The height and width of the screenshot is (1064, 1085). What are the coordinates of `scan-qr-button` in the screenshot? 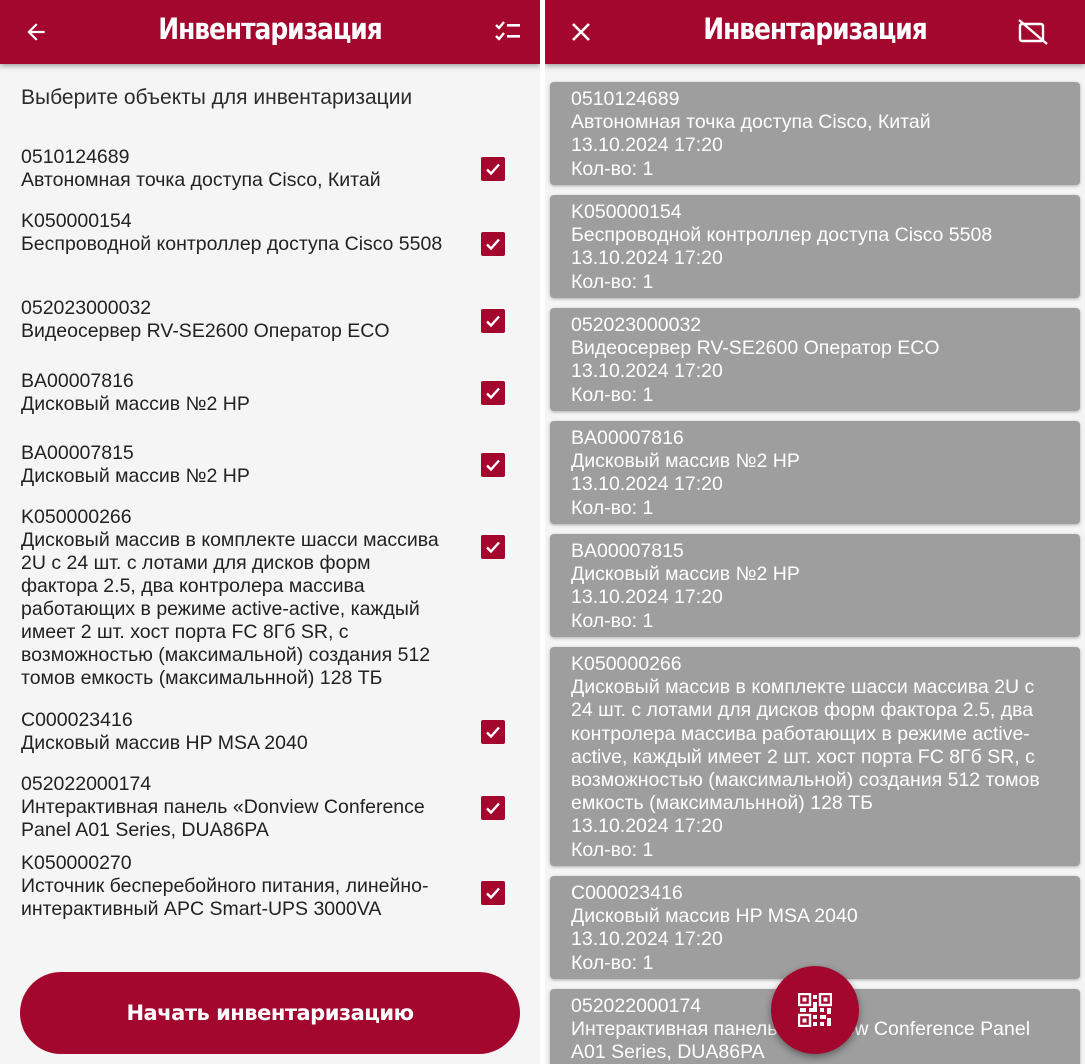 It's located at (815, 1010).